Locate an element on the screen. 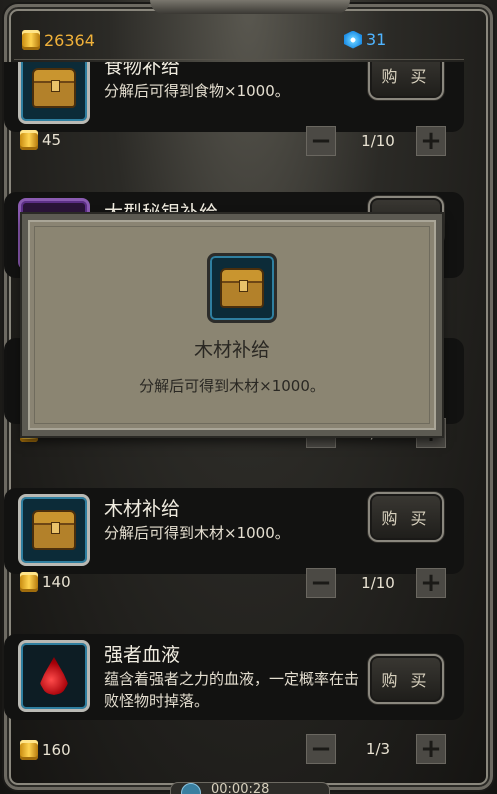 The width and height of the screenshot is (497, 794). item-description: 分解后可得到木材×1000。 is located at coordinates (197, 533).